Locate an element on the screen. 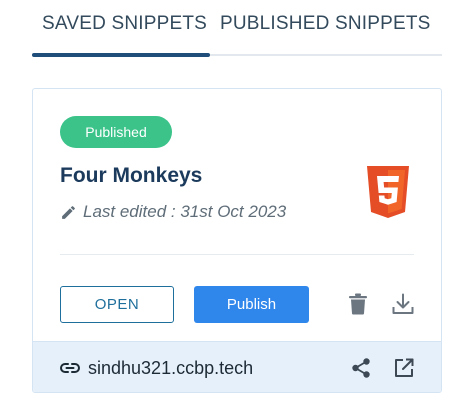 The height and width of the screenshot is (413, 474). download-icon is located at coordinates (403, 304).